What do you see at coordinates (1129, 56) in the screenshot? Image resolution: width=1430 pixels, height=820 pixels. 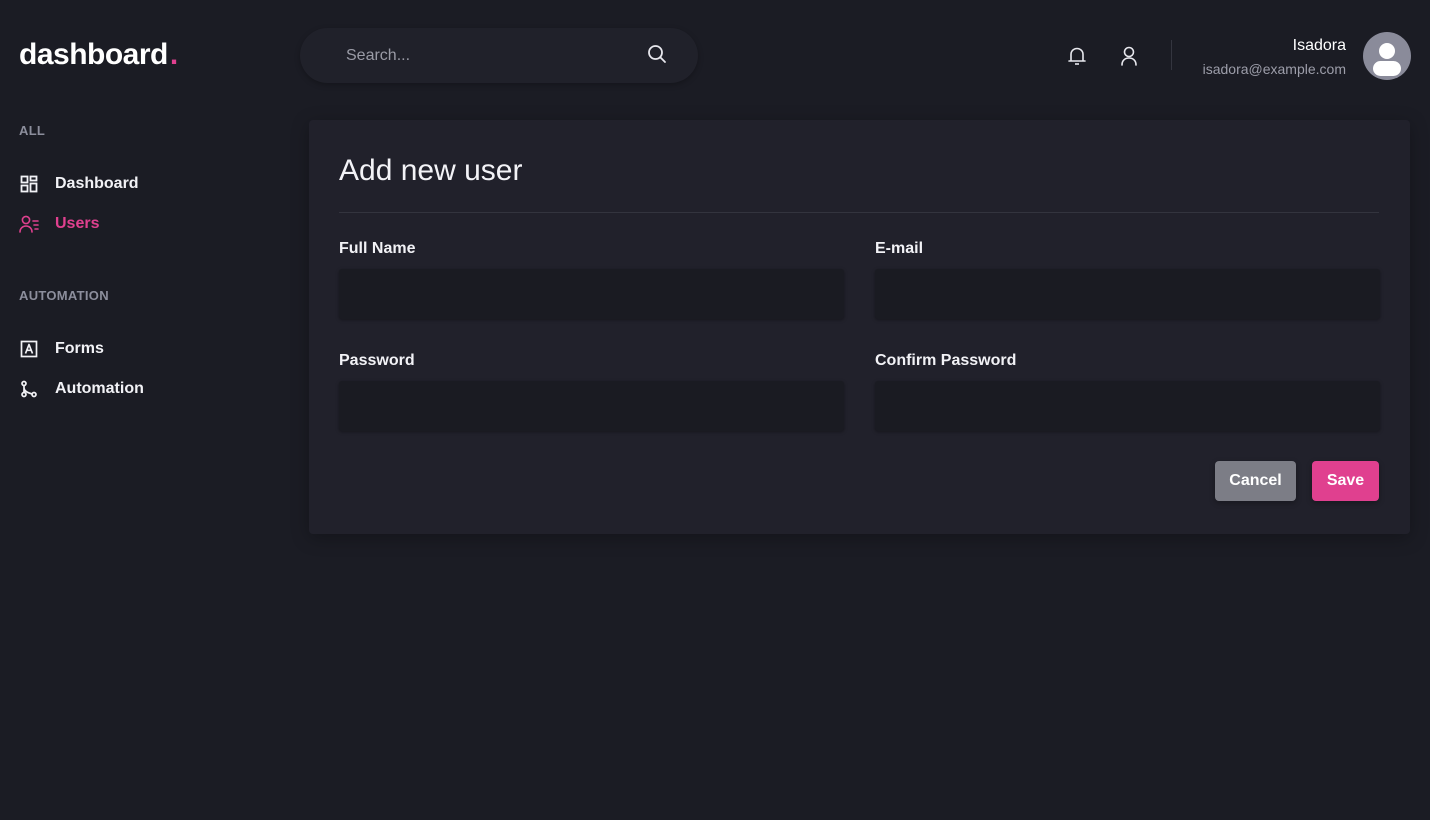 I see `user-icon` at bounding box center [1129, 56].